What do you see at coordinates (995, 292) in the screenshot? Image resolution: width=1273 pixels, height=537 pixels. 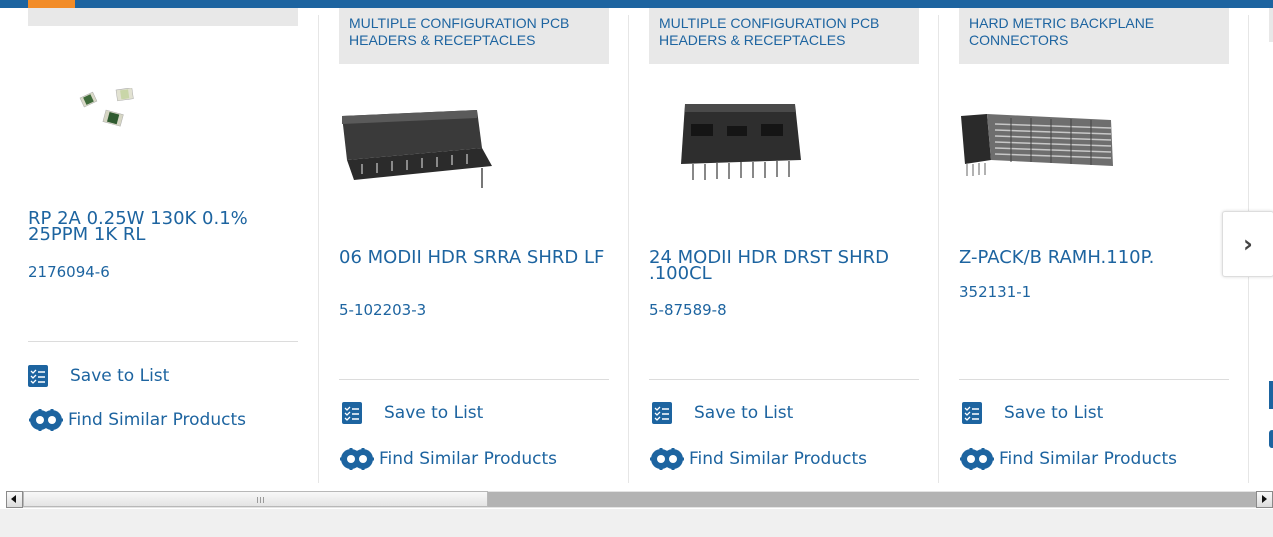 I see `part-number-link: 352131-1` at bounding box center [995, 292].